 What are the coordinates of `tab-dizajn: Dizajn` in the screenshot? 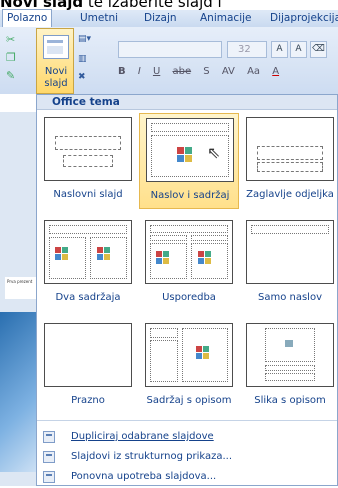 It's located at (160, 18).